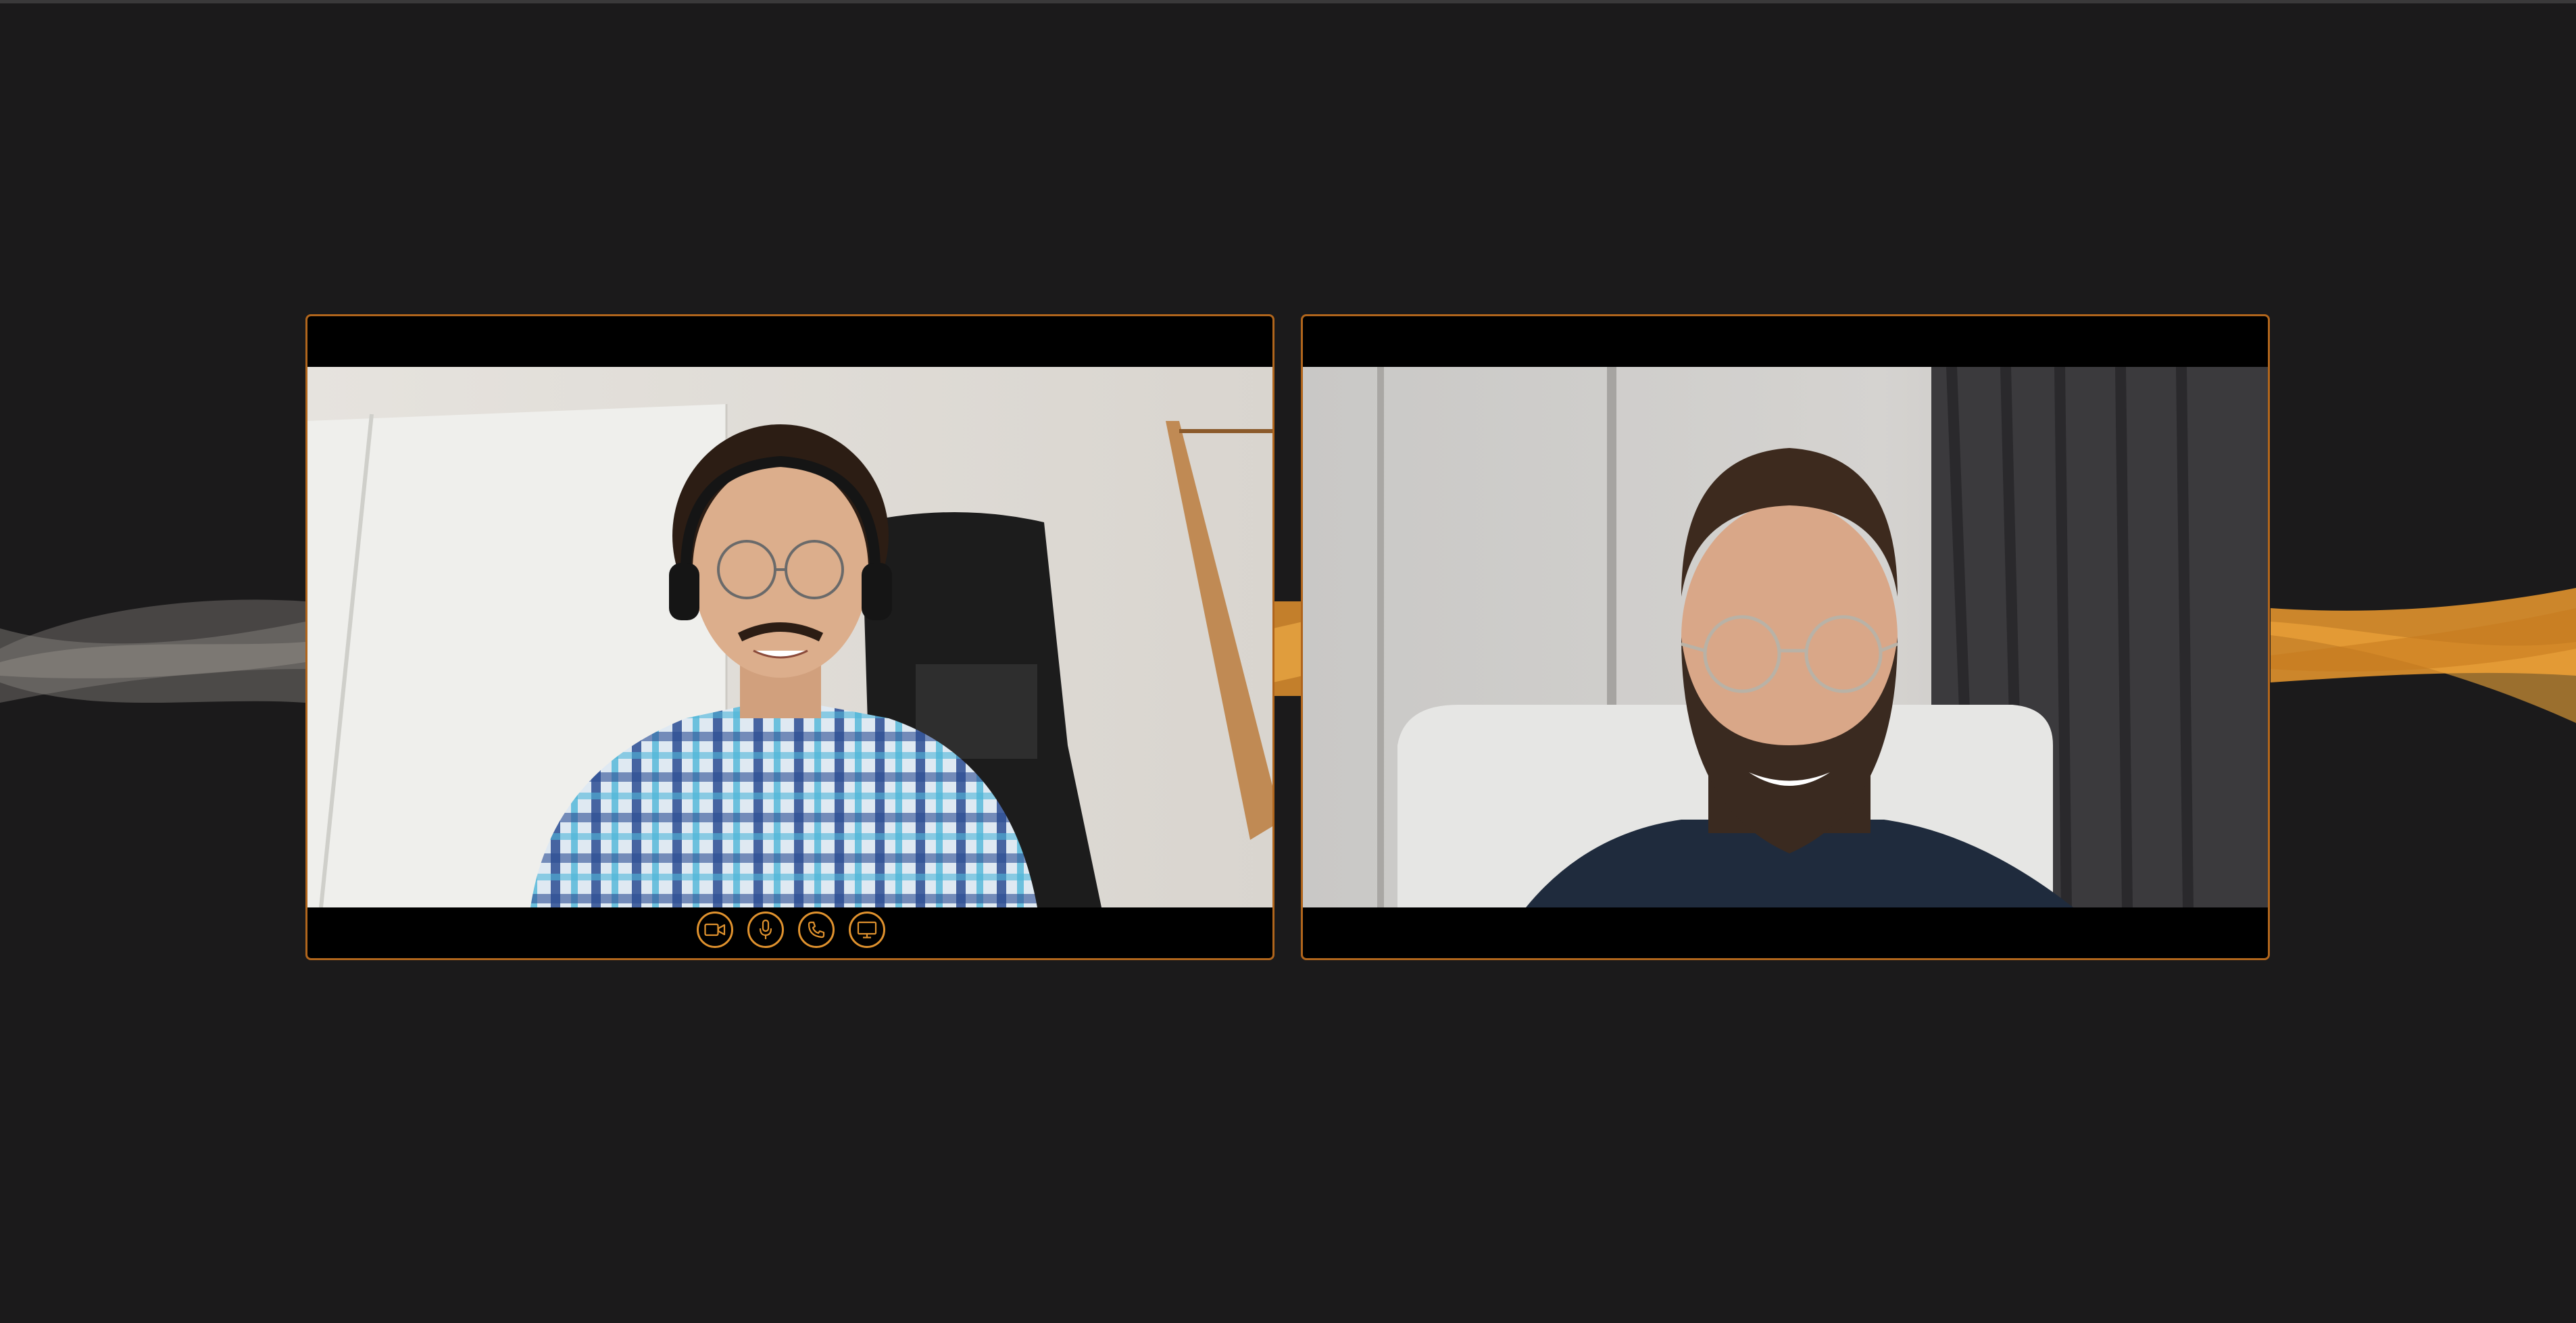 The image size is (2576, 1323). I want to click on call-controls, so click(791, 930).